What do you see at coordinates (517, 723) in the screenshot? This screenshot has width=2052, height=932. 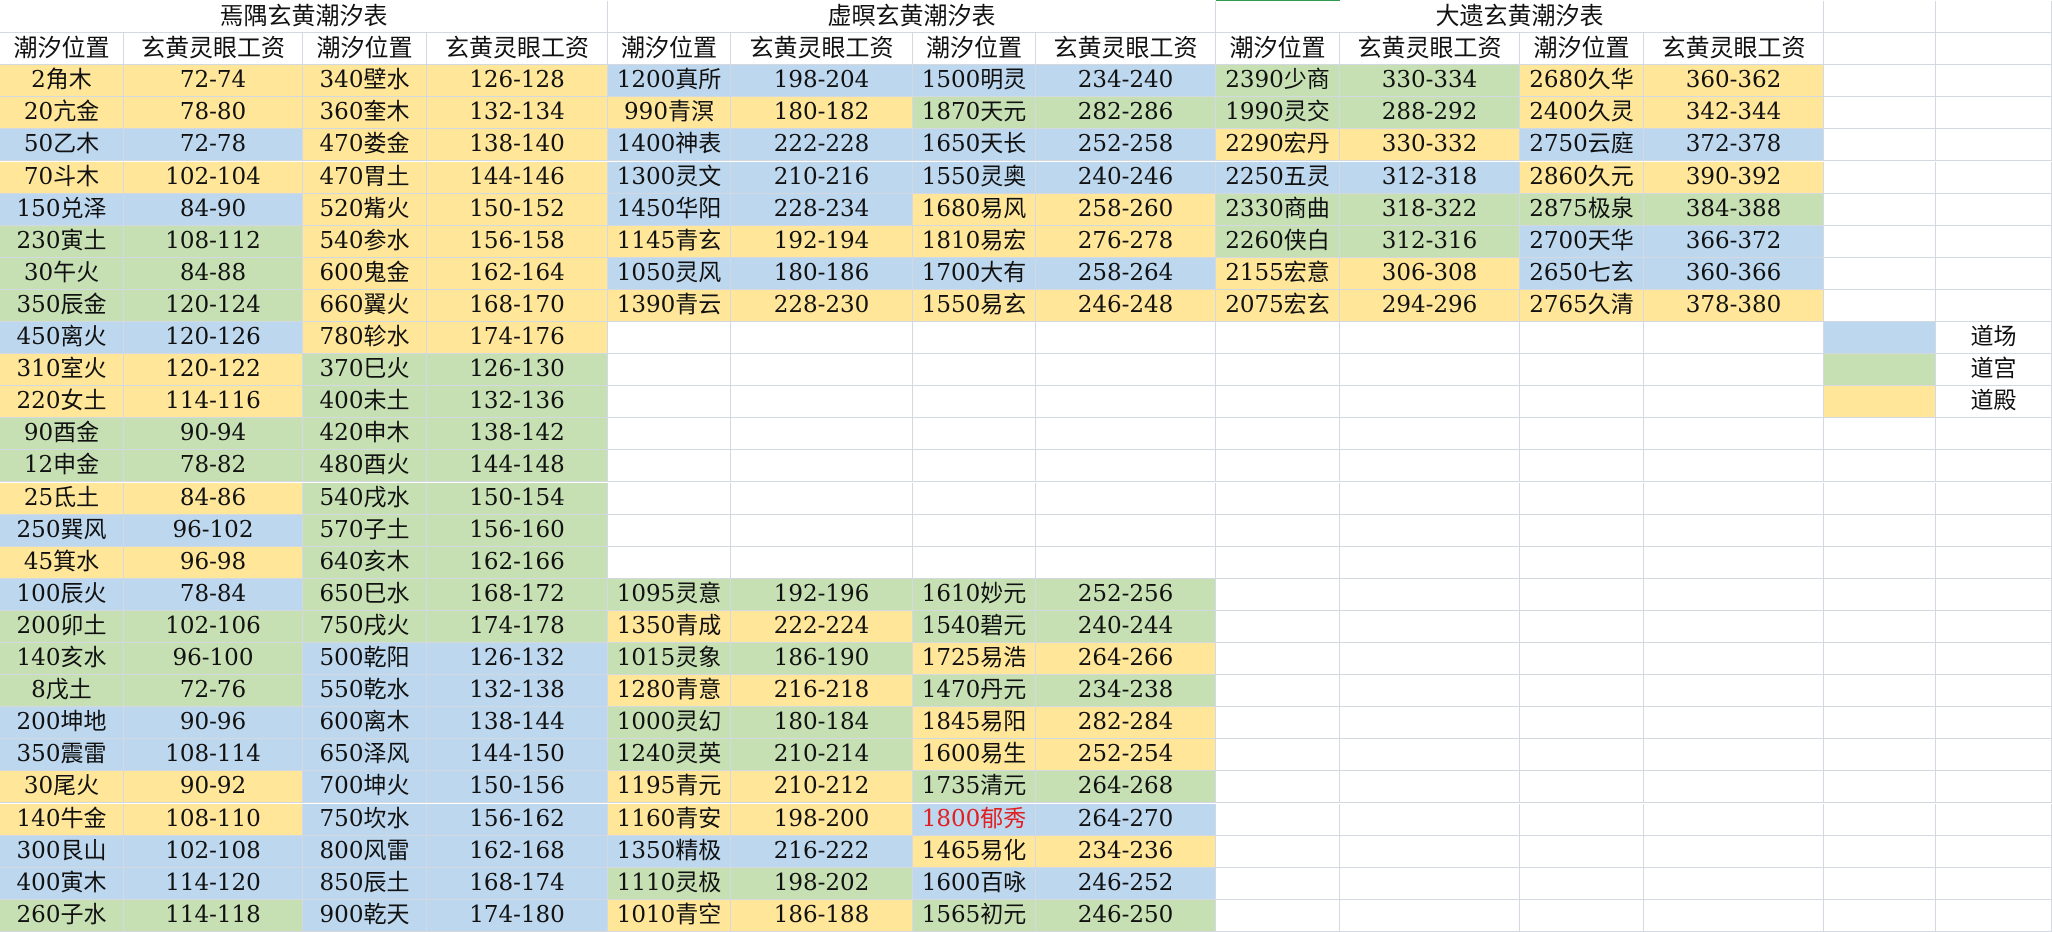 I see `wage-range-cell: 138-144` at bounding box center [517, 723].